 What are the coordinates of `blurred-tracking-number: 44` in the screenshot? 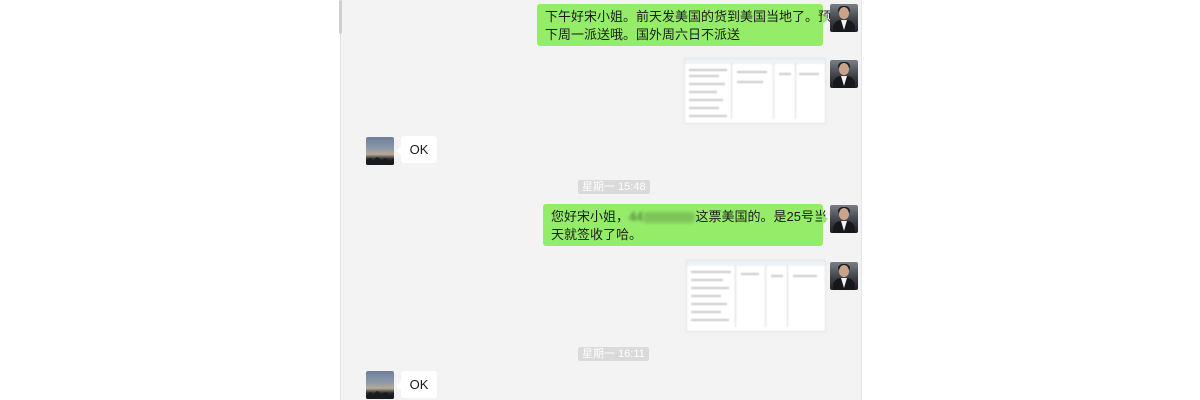 It's located at (636, 216).